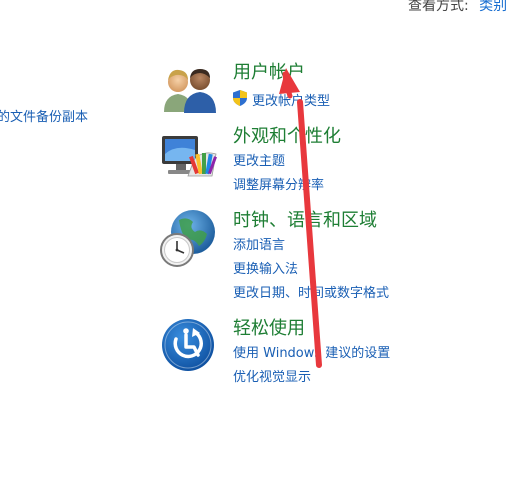 The width and height of the screenshot is (520, 482). What do you see at coordinates (305, 219) in the screenshot?
I see `category-title-clock-region: 时钟、语言和区域` at bounding box center [305, 219].